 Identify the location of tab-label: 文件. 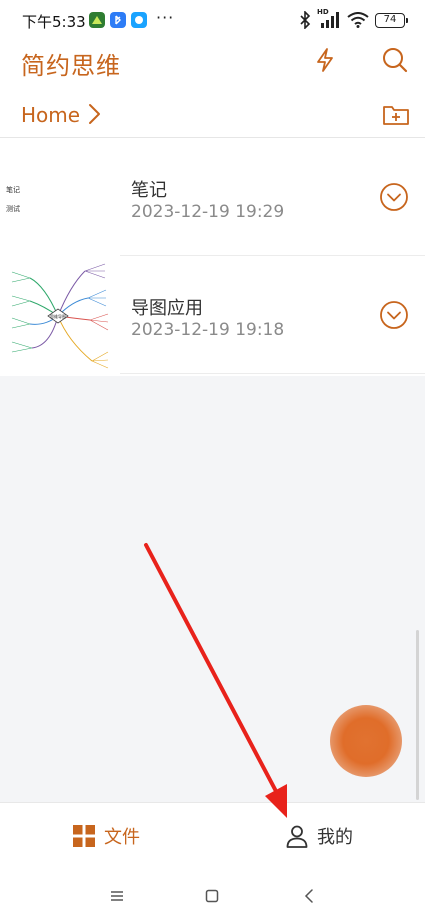
(122, 837).